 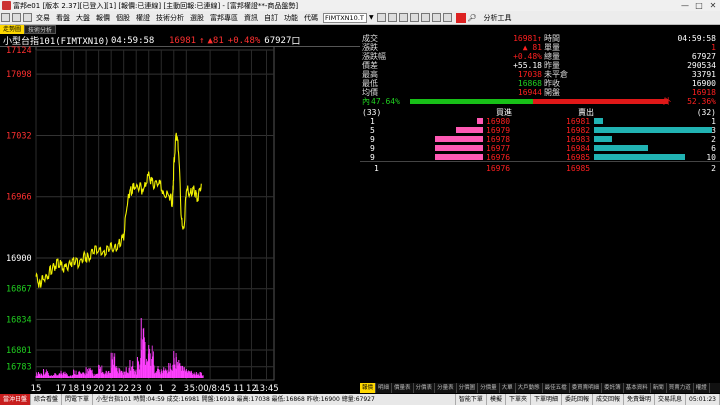 What do you see at coordinates (578, 121) in the screenshot?
I see `ask-price: 16981` at bounding box center [578, 121].